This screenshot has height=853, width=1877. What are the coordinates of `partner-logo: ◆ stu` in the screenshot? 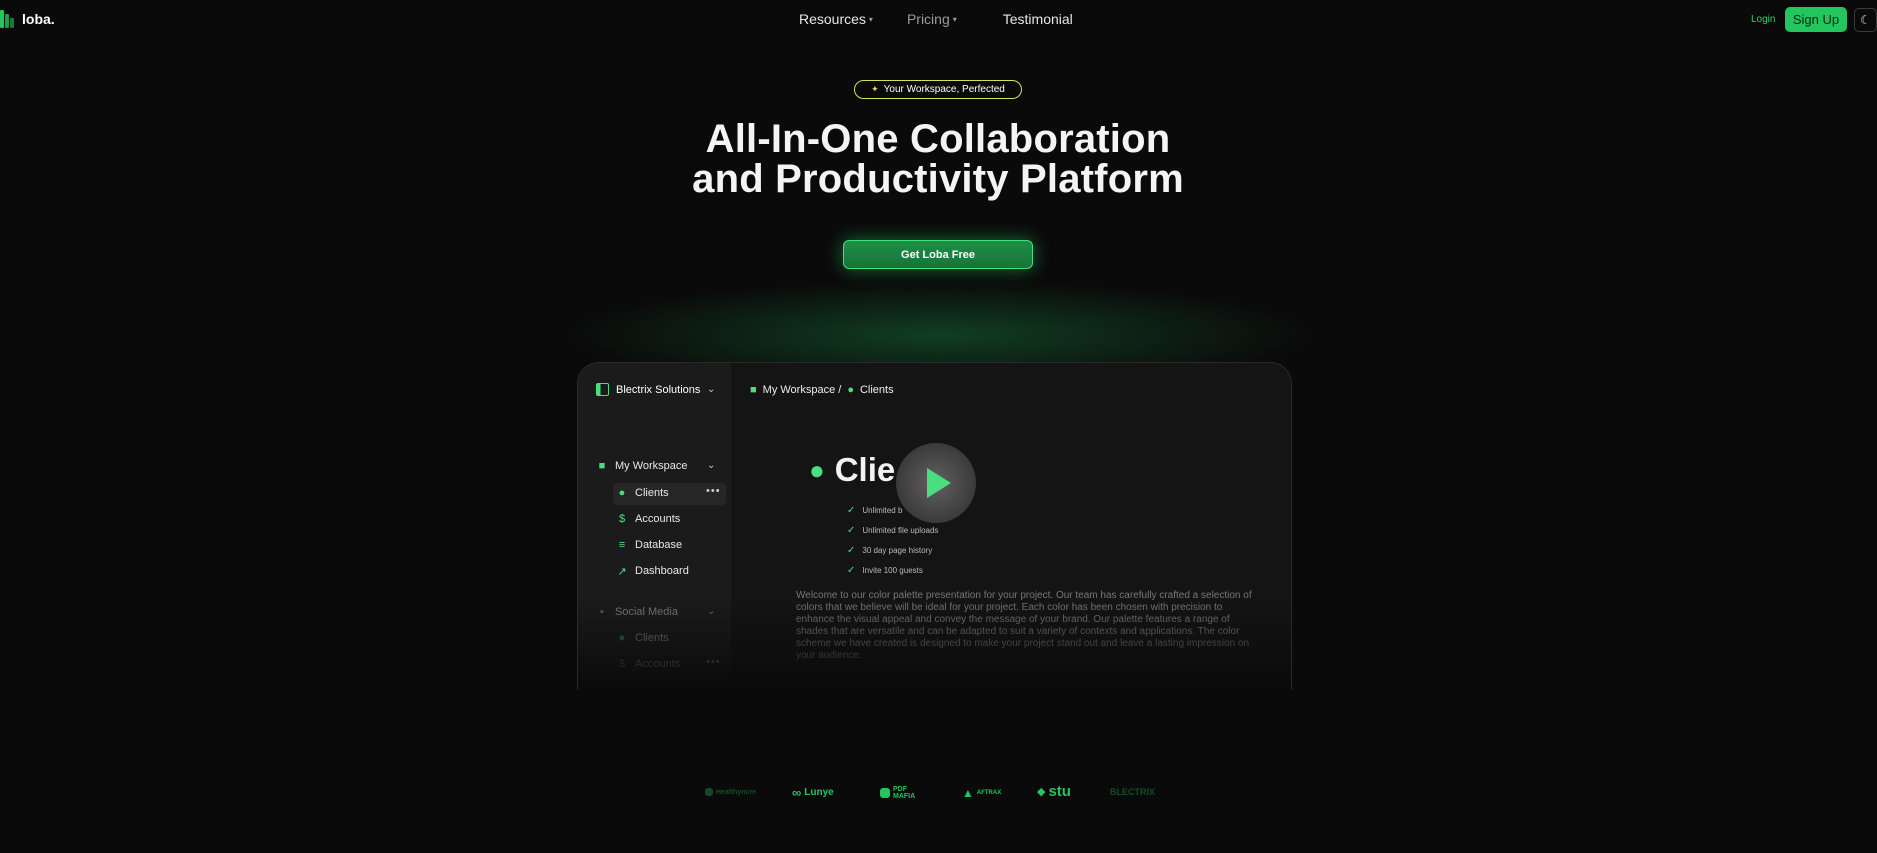 It's located at (1054, 791).